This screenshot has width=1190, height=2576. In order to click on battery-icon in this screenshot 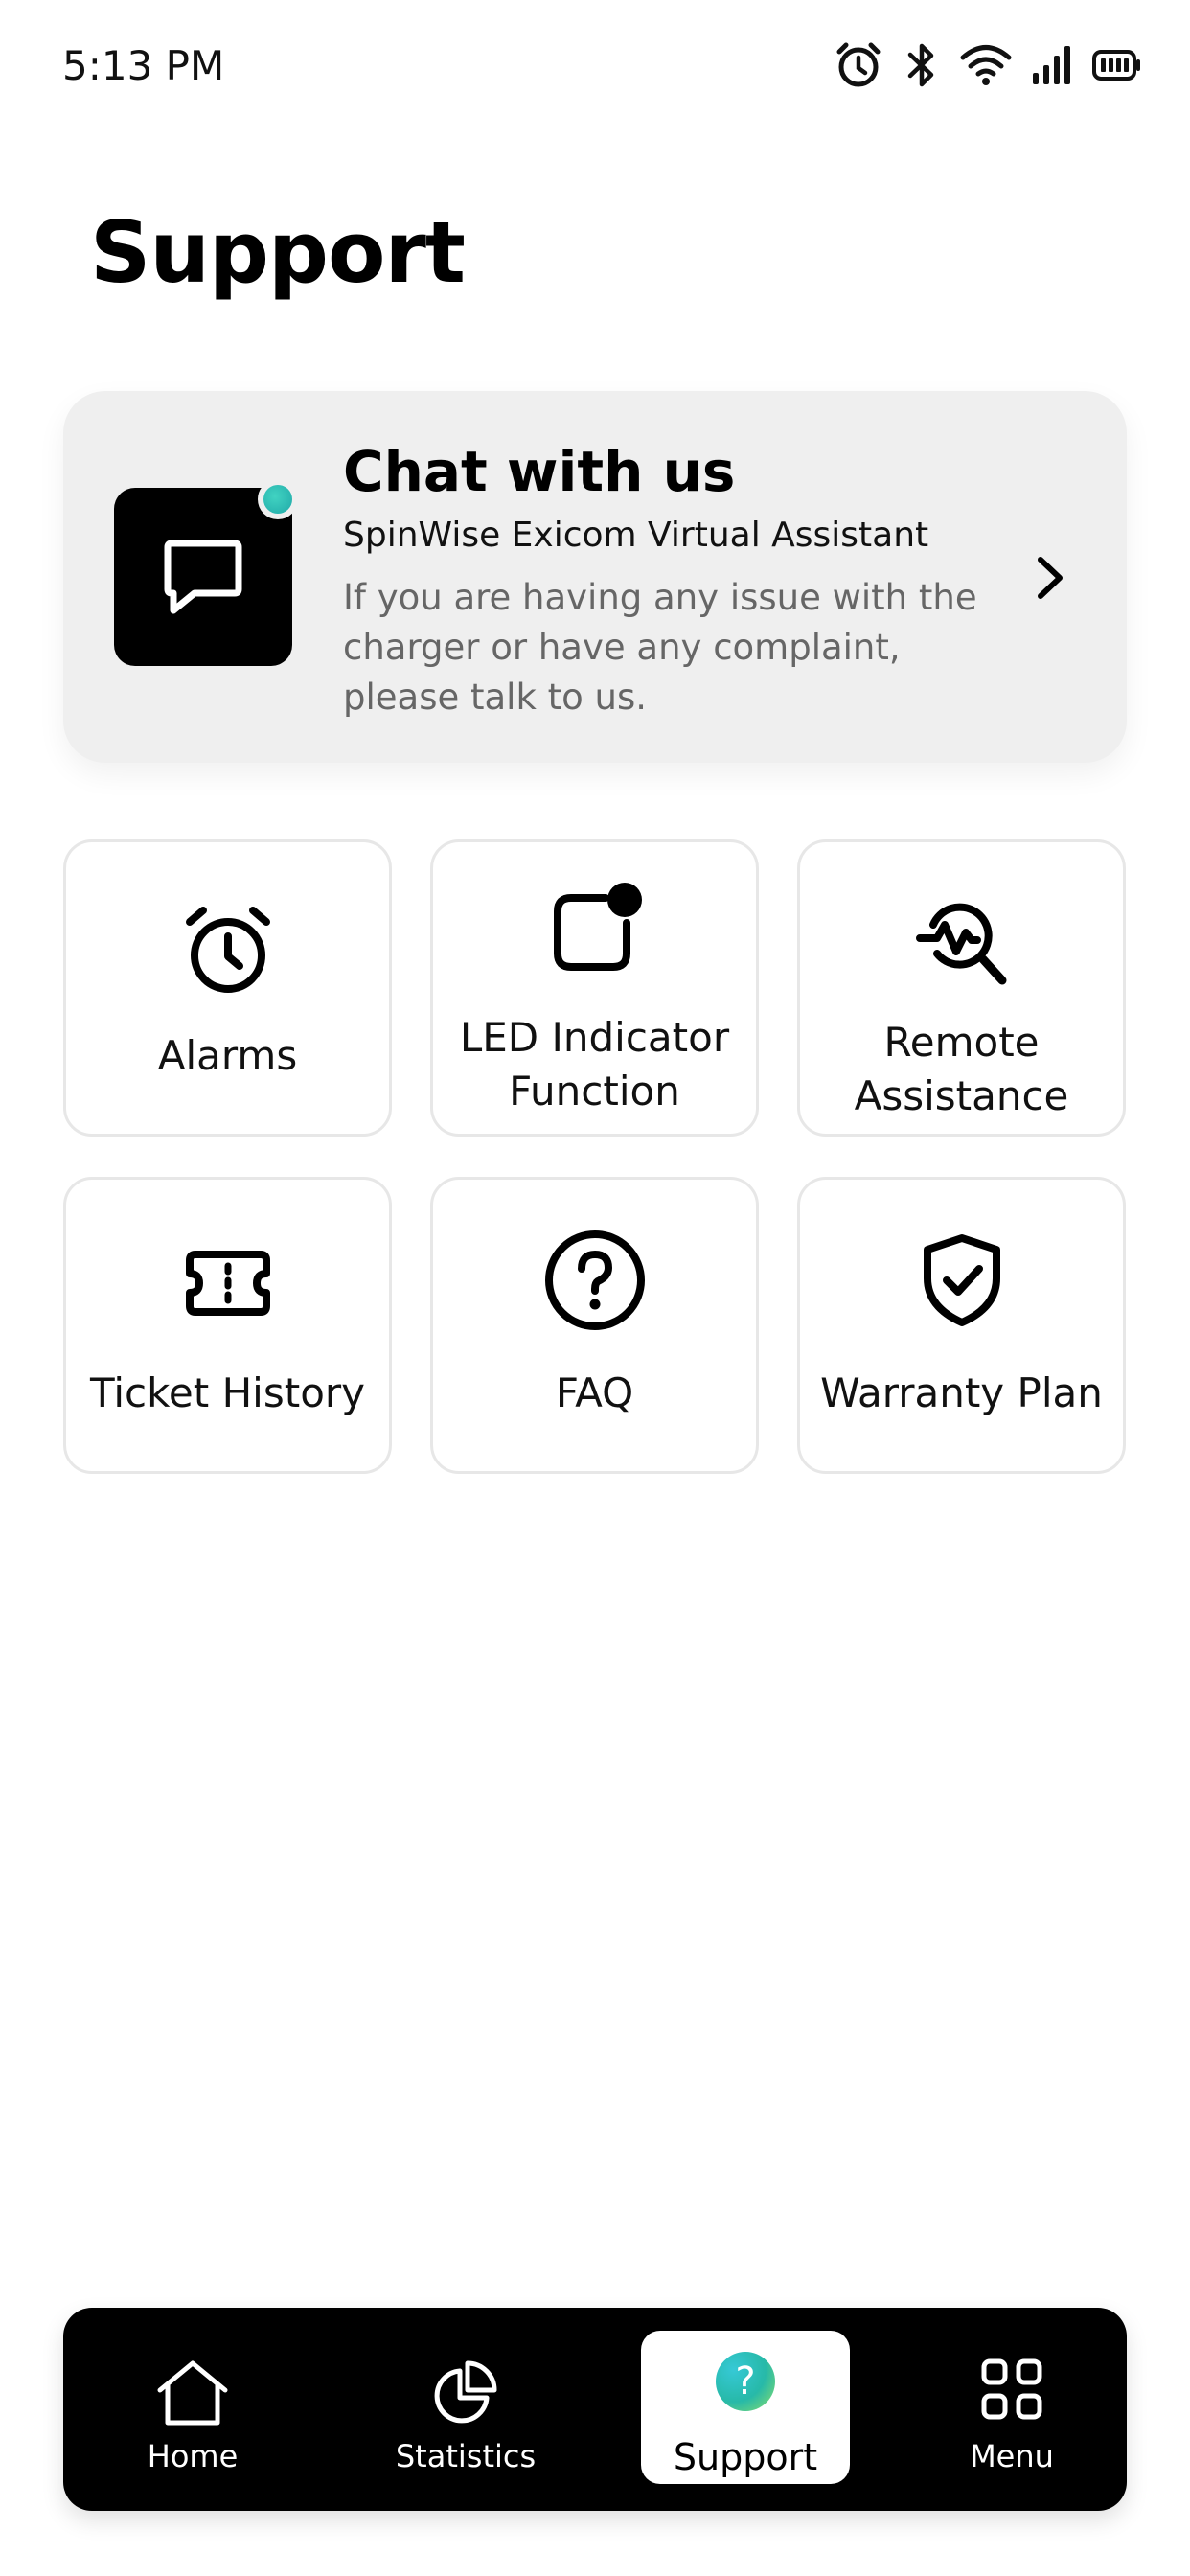, I will do `click(1116, 65)`.